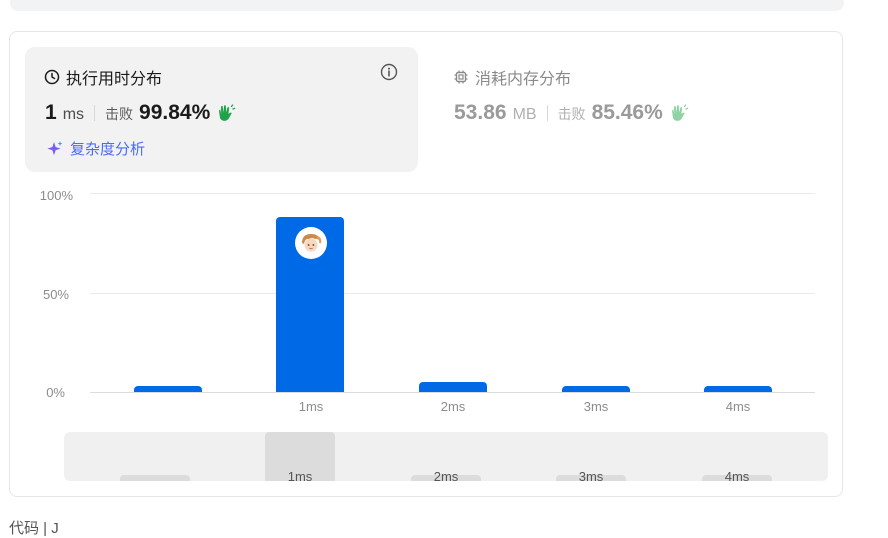 This screenshot has height=538, width=888. What do you see at coordinates (738, 389) in the screenshot?
I see `bar-4ms` at bounding box center [738, 389].